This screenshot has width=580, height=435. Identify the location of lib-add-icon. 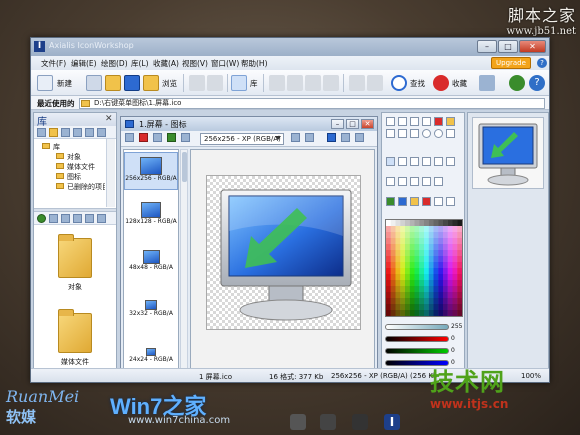
(65, 132).